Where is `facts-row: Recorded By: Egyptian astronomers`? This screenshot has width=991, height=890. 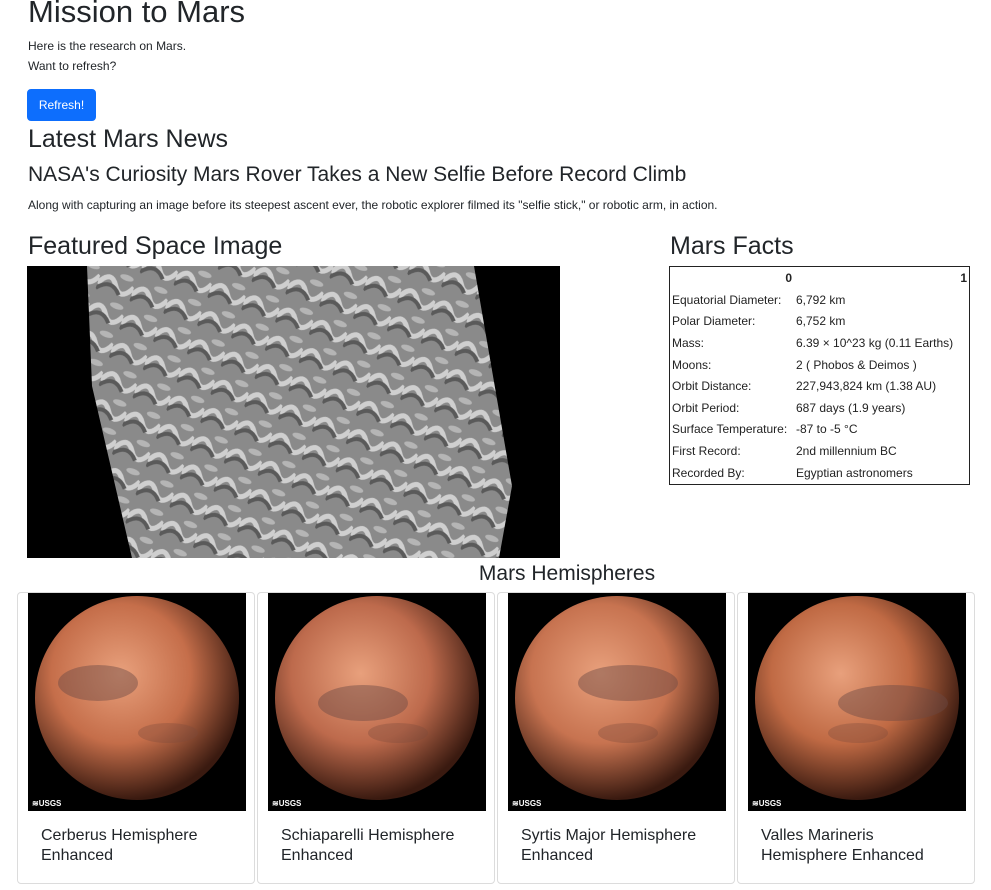
facts-row: Recorded By: Egyptian astronomers is located at coordinates (819, 473).